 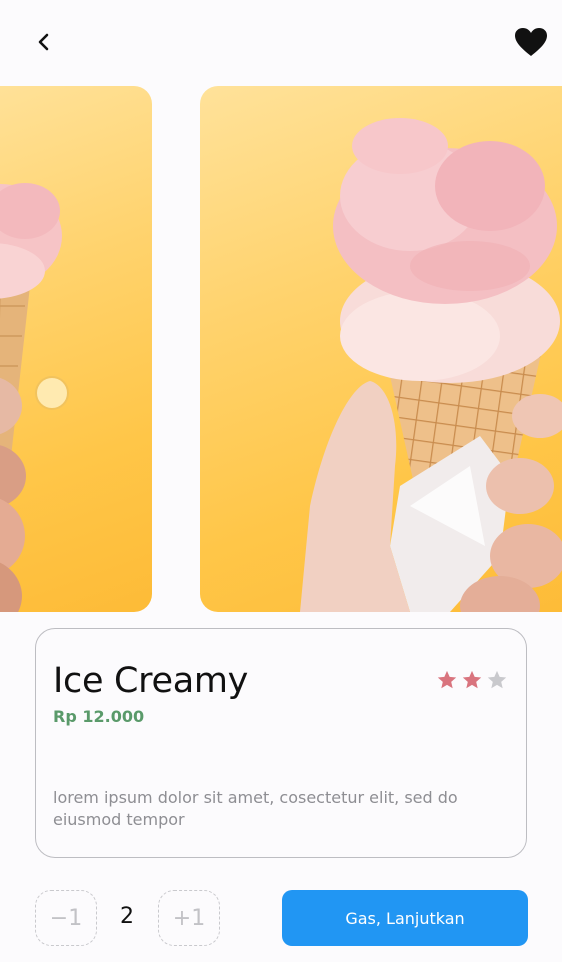 I want to click on continue-button: Gas, Lanjutkan, so click(x=405, y=918).